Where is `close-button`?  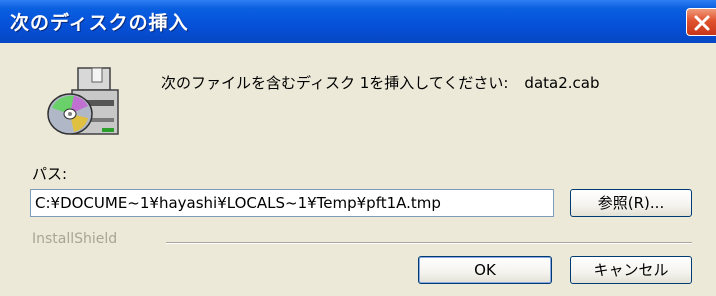 close-button is located at coordinates (701, 22).